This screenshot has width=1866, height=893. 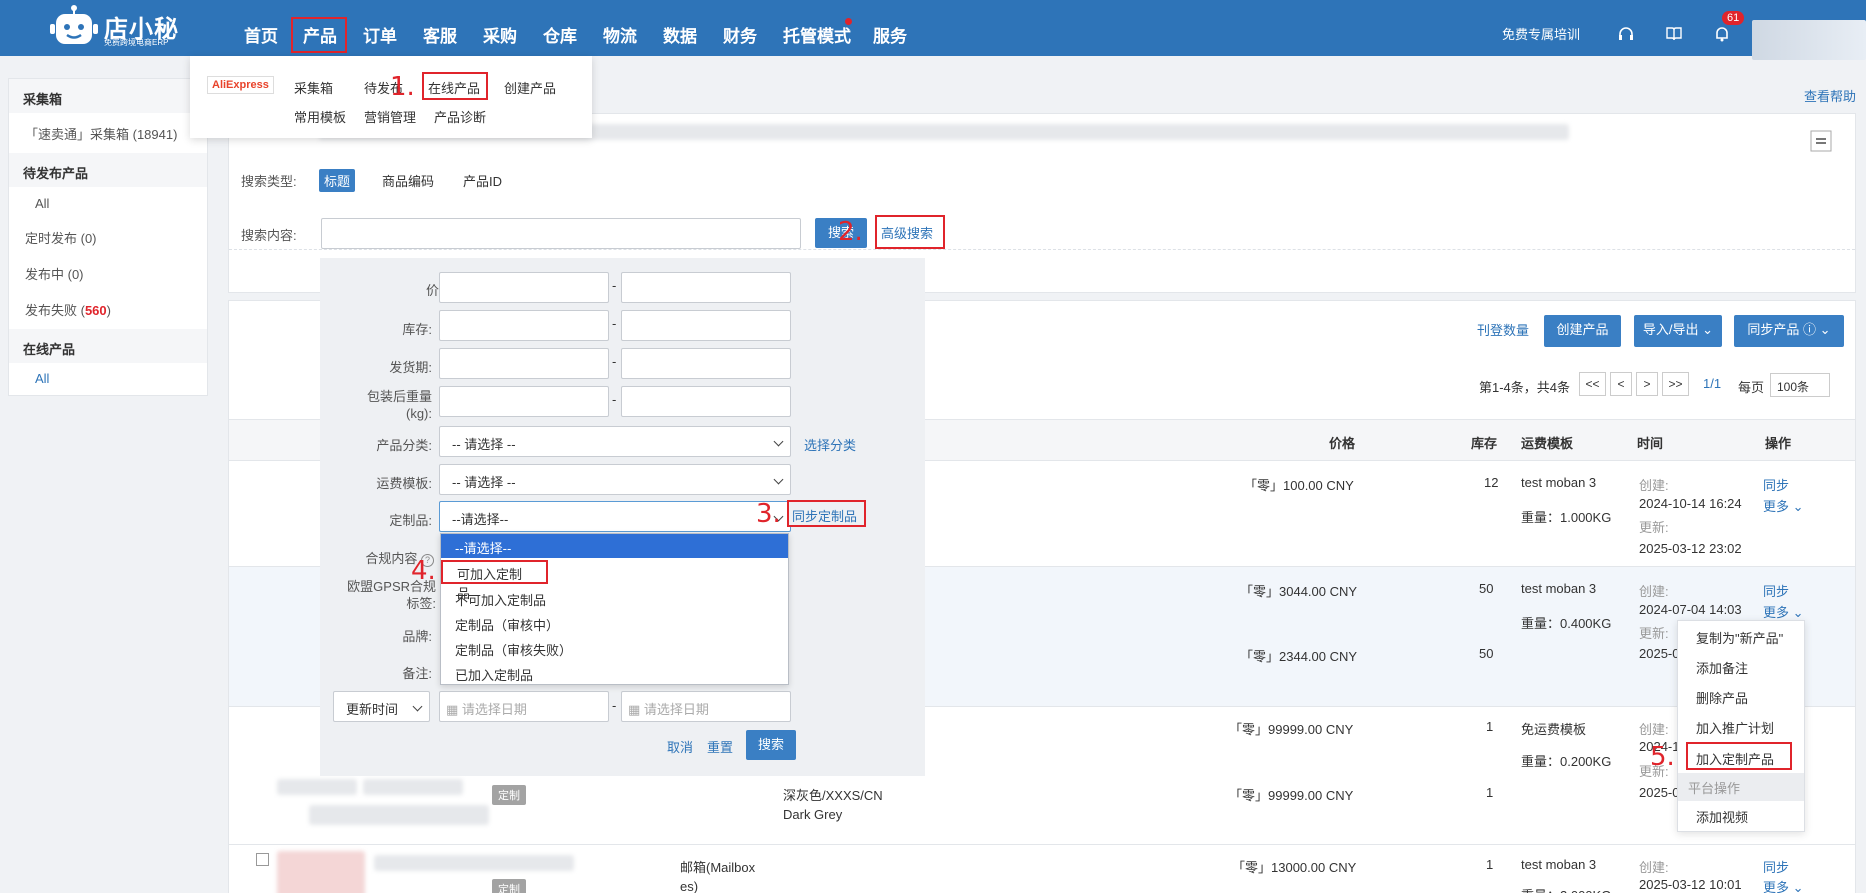 What do you see at coordinates (1486, 653) in the screenshot?
I see `row2b-stock: 50` at bounding box center [1486, 653].